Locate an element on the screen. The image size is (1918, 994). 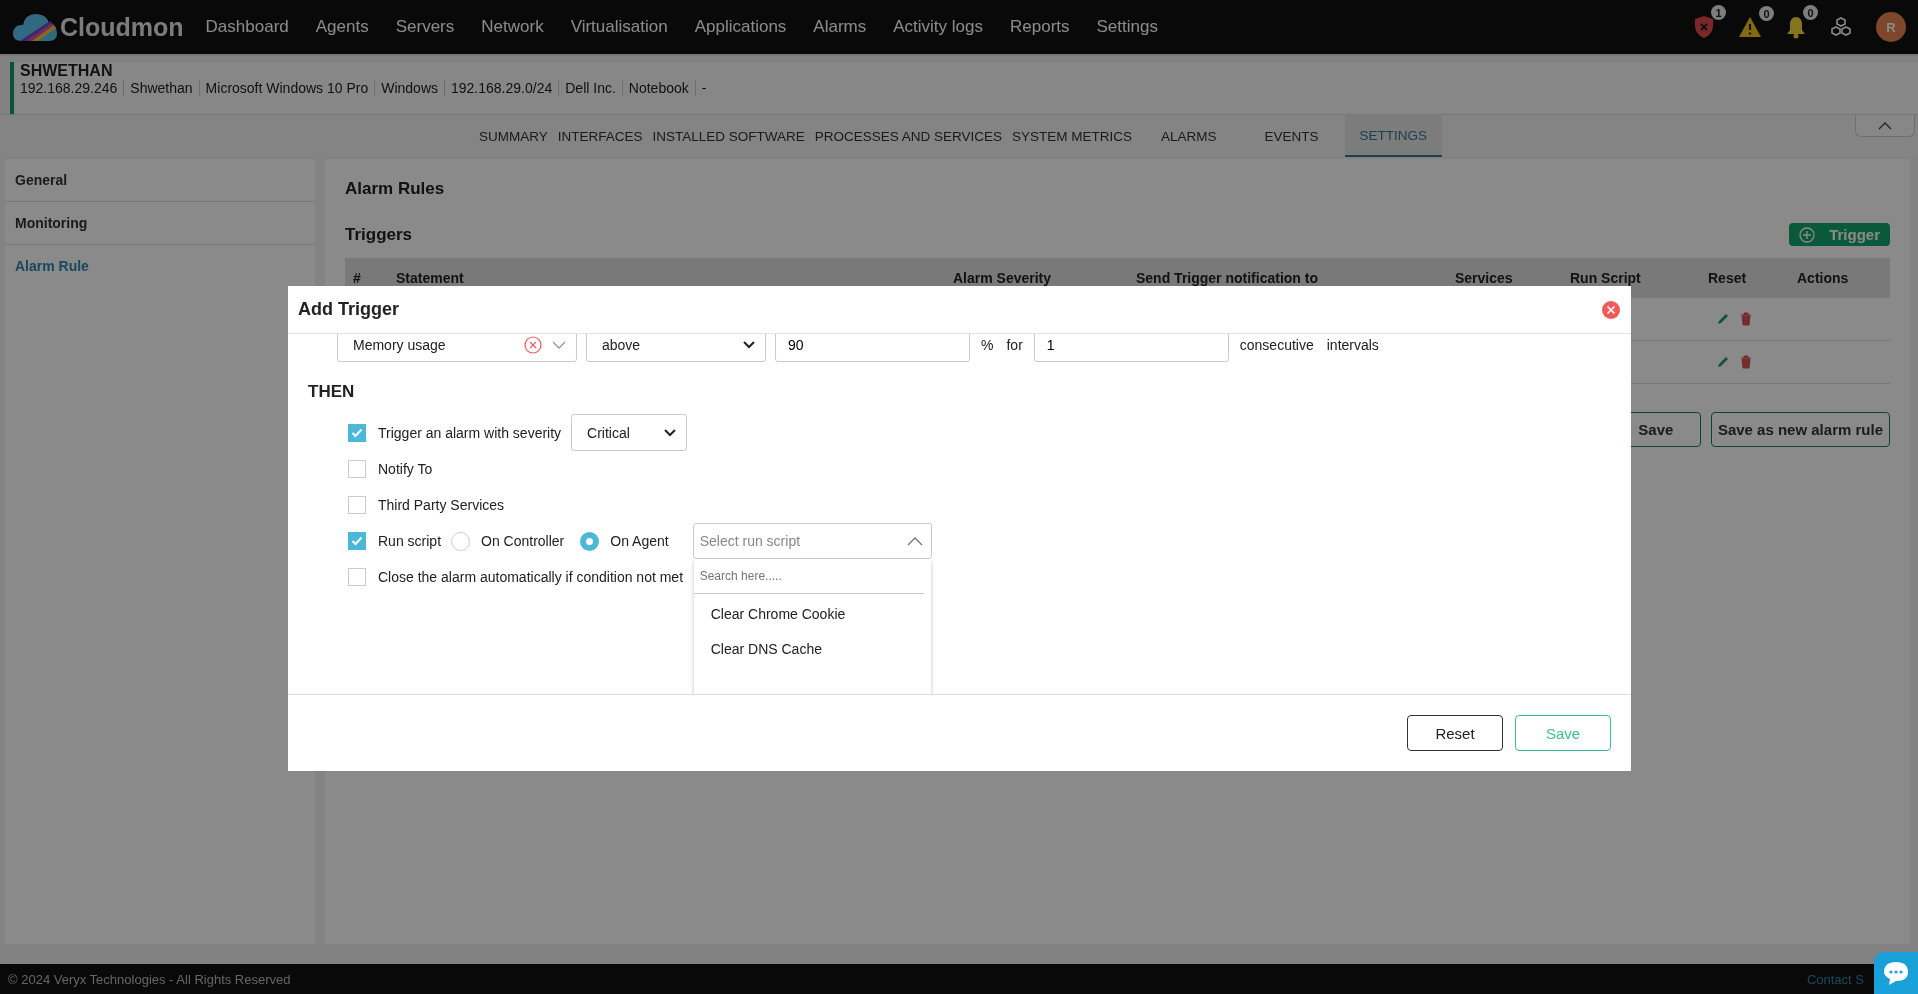
host-detail: Notebook is located at coordinates (659, 88).